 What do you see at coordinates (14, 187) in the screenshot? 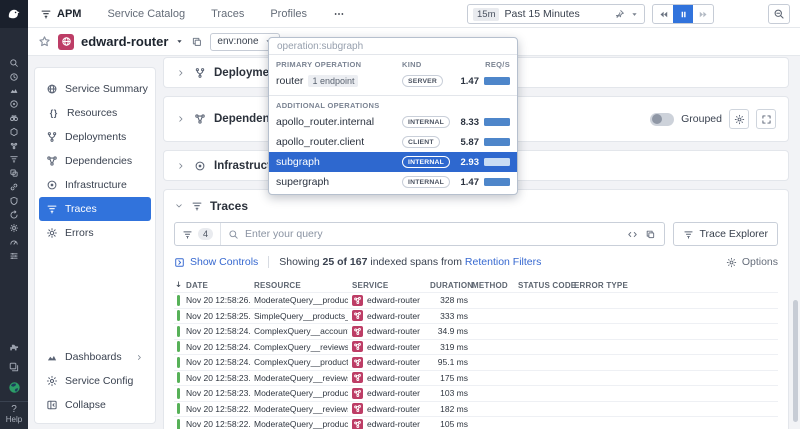
I see `rail-item-service-map` at bounding box center [14, 187].